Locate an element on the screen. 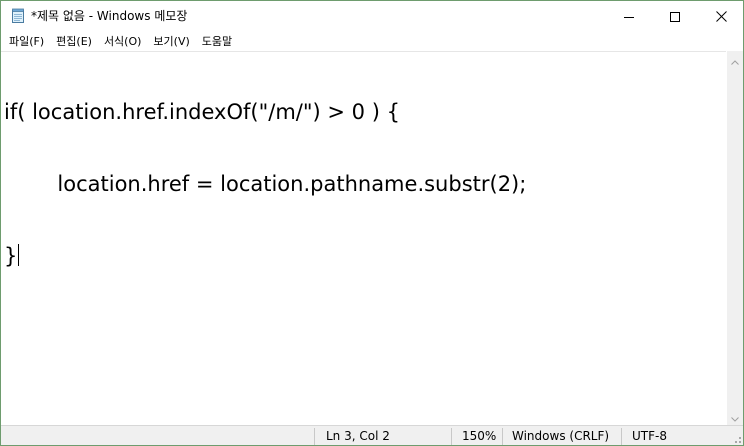  scroll-down-button is located at coordinates (735, 416).